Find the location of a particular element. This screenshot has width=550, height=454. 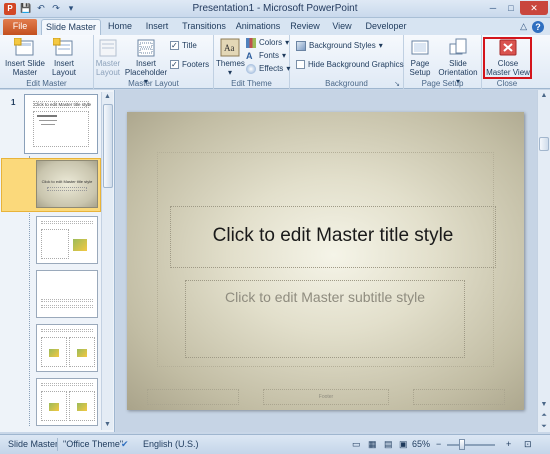

status-theme-name: "Office Theme" is located at coordinates (93, 444).